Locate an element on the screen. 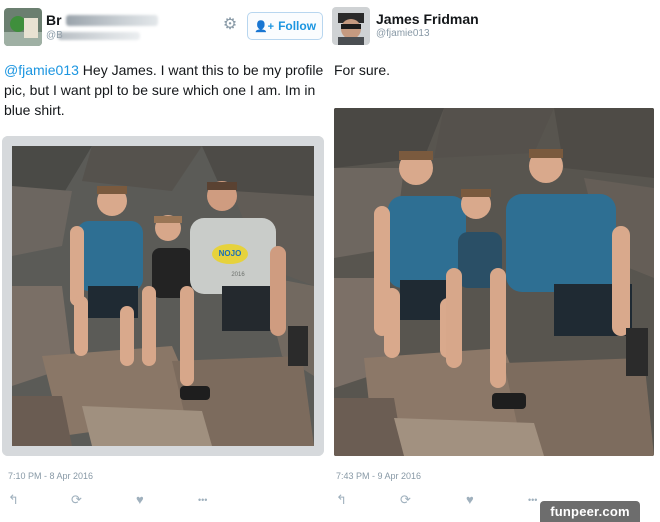  watermark-label: funpeer.com is located at coordinates (590, 511).